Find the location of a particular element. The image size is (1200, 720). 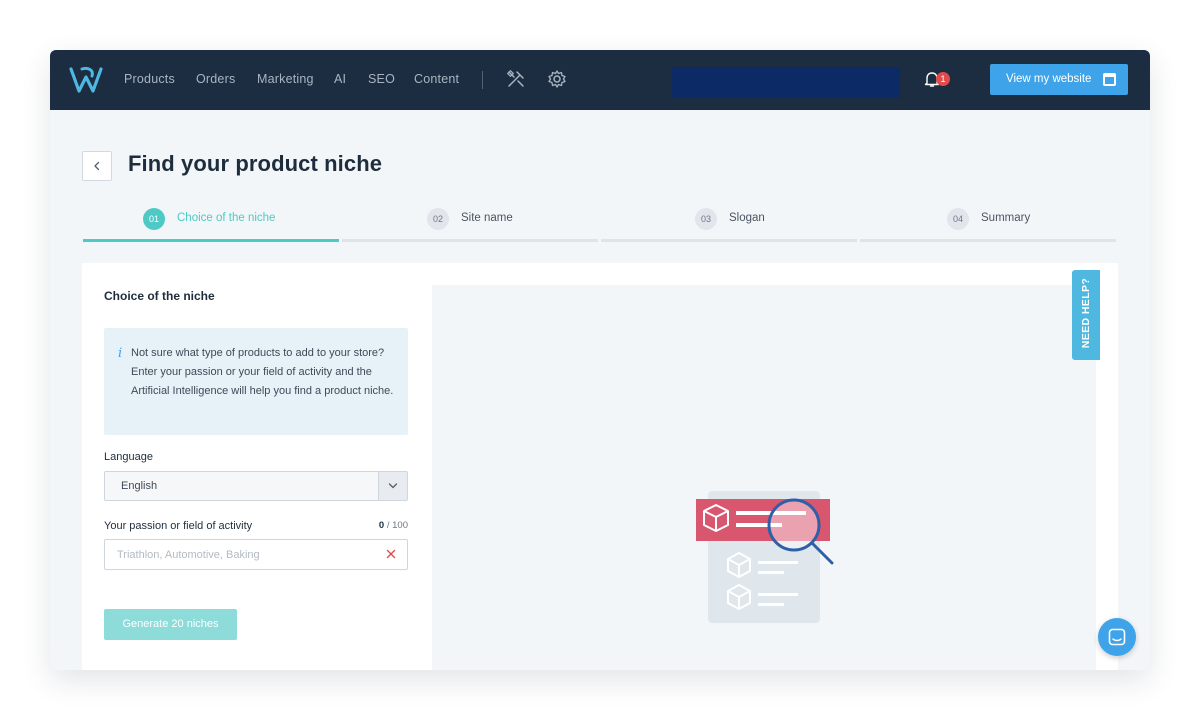

step-label: Site name is located at coordinates (487, 218).